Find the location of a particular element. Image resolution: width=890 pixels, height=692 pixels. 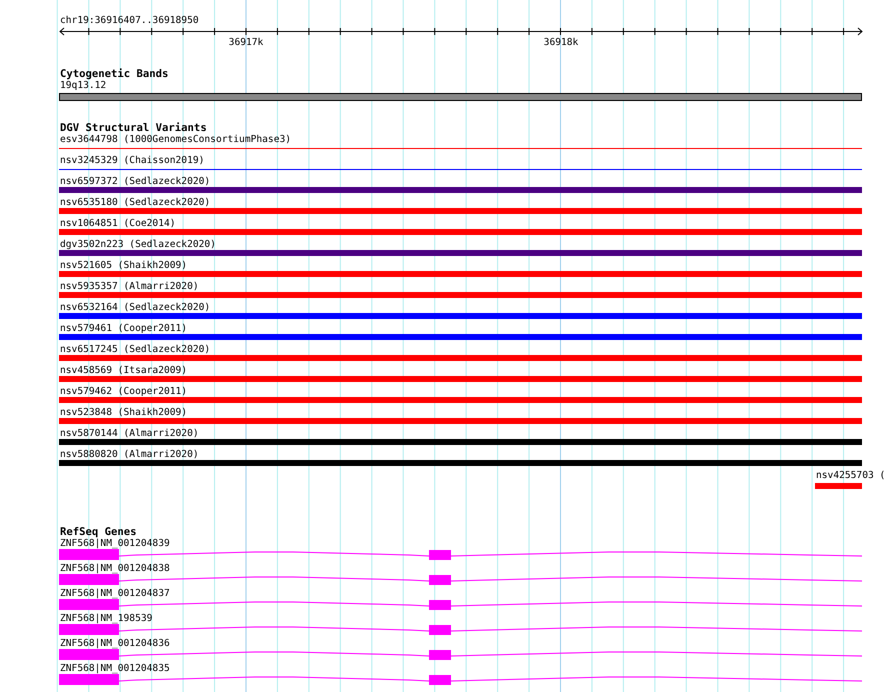

track-title: RefSeq Genes is located at coordinates (98, 532).